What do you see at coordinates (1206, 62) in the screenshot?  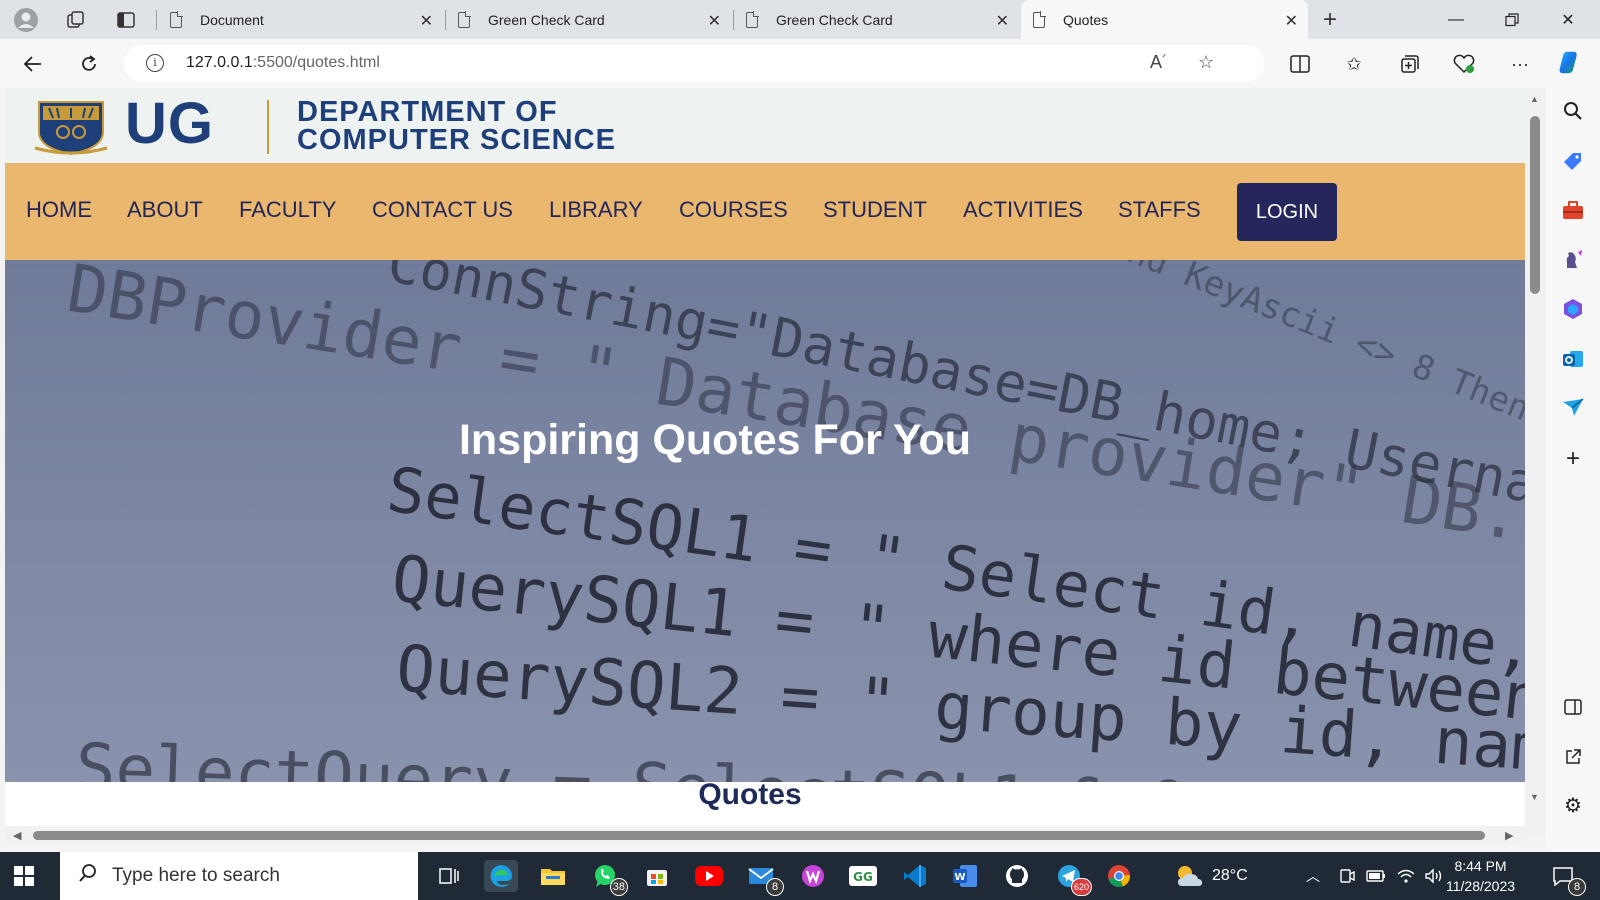 I see `favorite-star-icon: ☆` at bounding box center [1206, 62].